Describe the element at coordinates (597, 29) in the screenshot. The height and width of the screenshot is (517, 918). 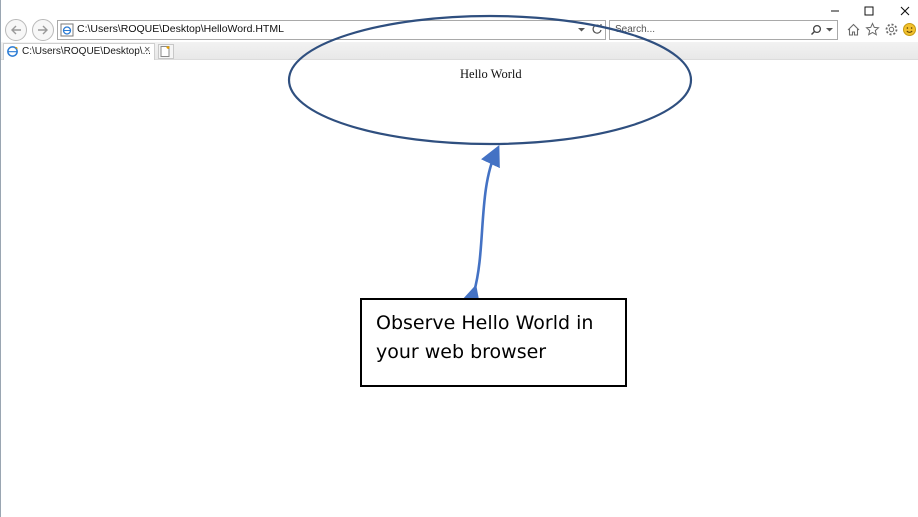
I see `refresh-icon` at that location.